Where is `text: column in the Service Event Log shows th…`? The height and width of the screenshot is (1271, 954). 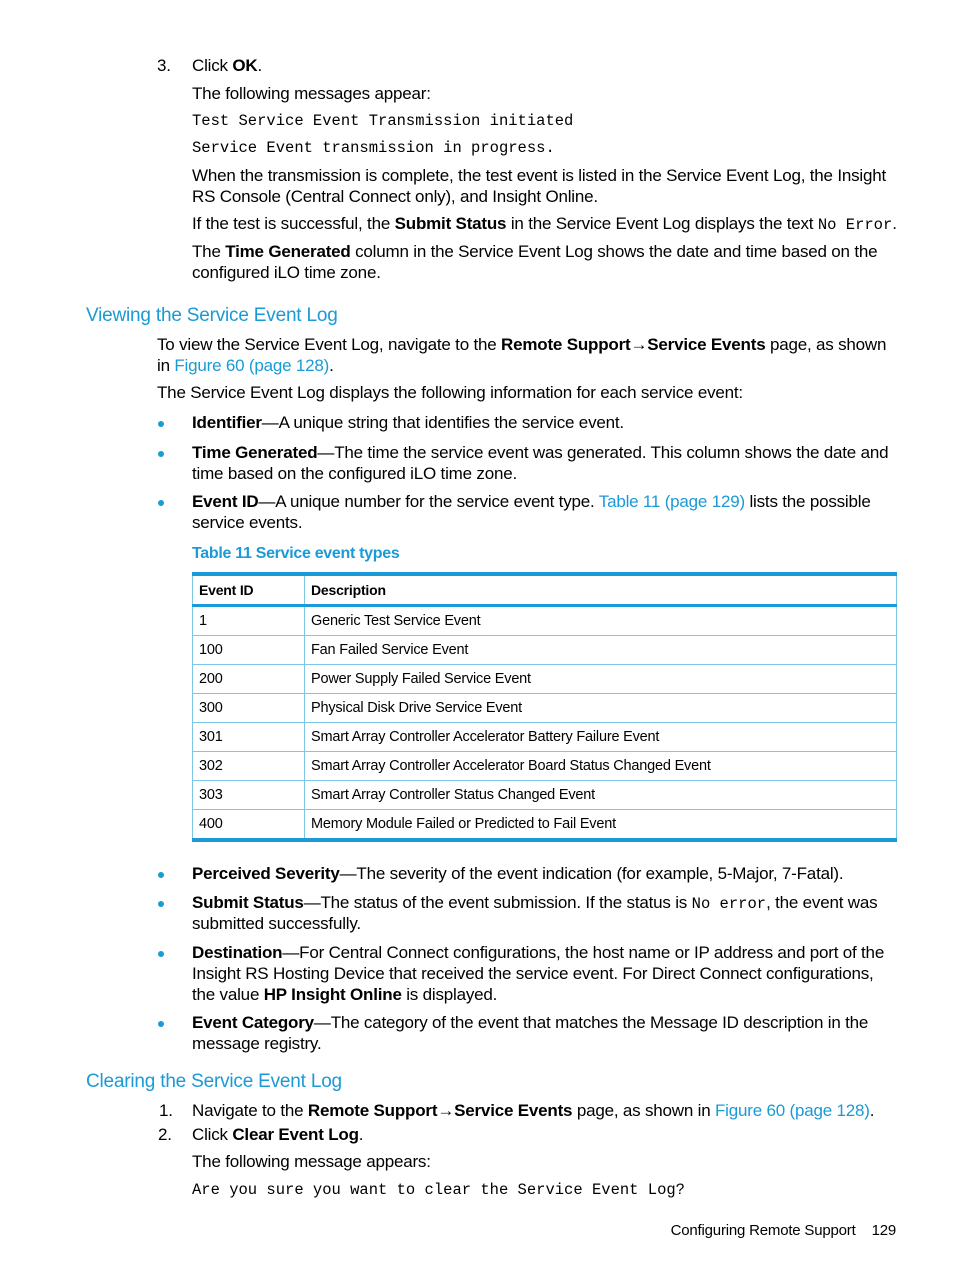
text: column in the Service Event Log shows th… is located at coordinates (614, 251).